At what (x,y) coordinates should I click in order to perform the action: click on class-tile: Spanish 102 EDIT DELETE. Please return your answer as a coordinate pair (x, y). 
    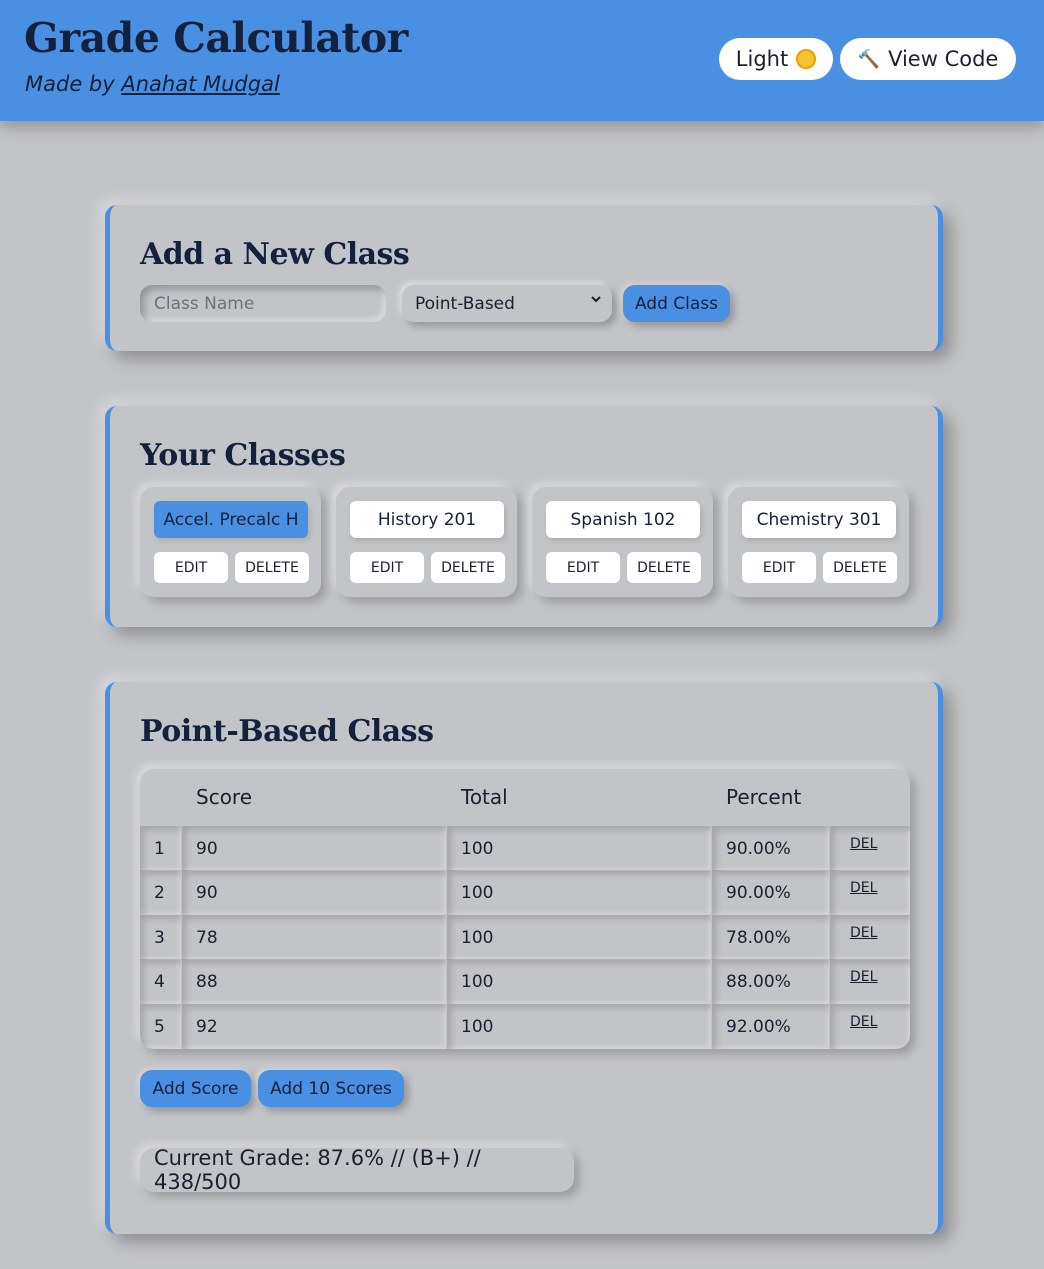
    Looking at the image, I should click on (622, 542).